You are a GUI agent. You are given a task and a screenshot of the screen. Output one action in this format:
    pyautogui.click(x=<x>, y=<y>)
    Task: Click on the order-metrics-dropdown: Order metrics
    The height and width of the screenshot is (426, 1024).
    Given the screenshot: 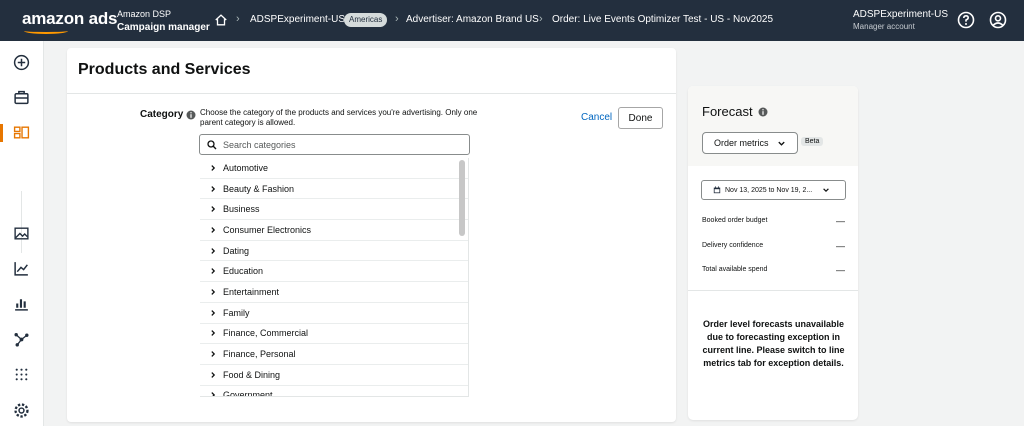 What is the action you would take?
    pyautogui.click(x=750, y=143)
    